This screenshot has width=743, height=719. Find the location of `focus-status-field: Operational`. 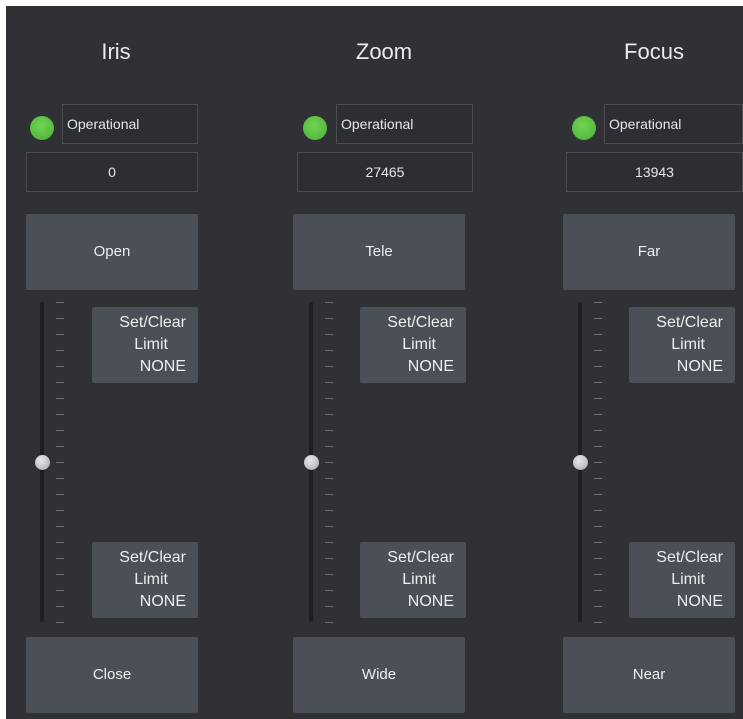

focus-status-field: Operational is located at coordinates (673, 124).